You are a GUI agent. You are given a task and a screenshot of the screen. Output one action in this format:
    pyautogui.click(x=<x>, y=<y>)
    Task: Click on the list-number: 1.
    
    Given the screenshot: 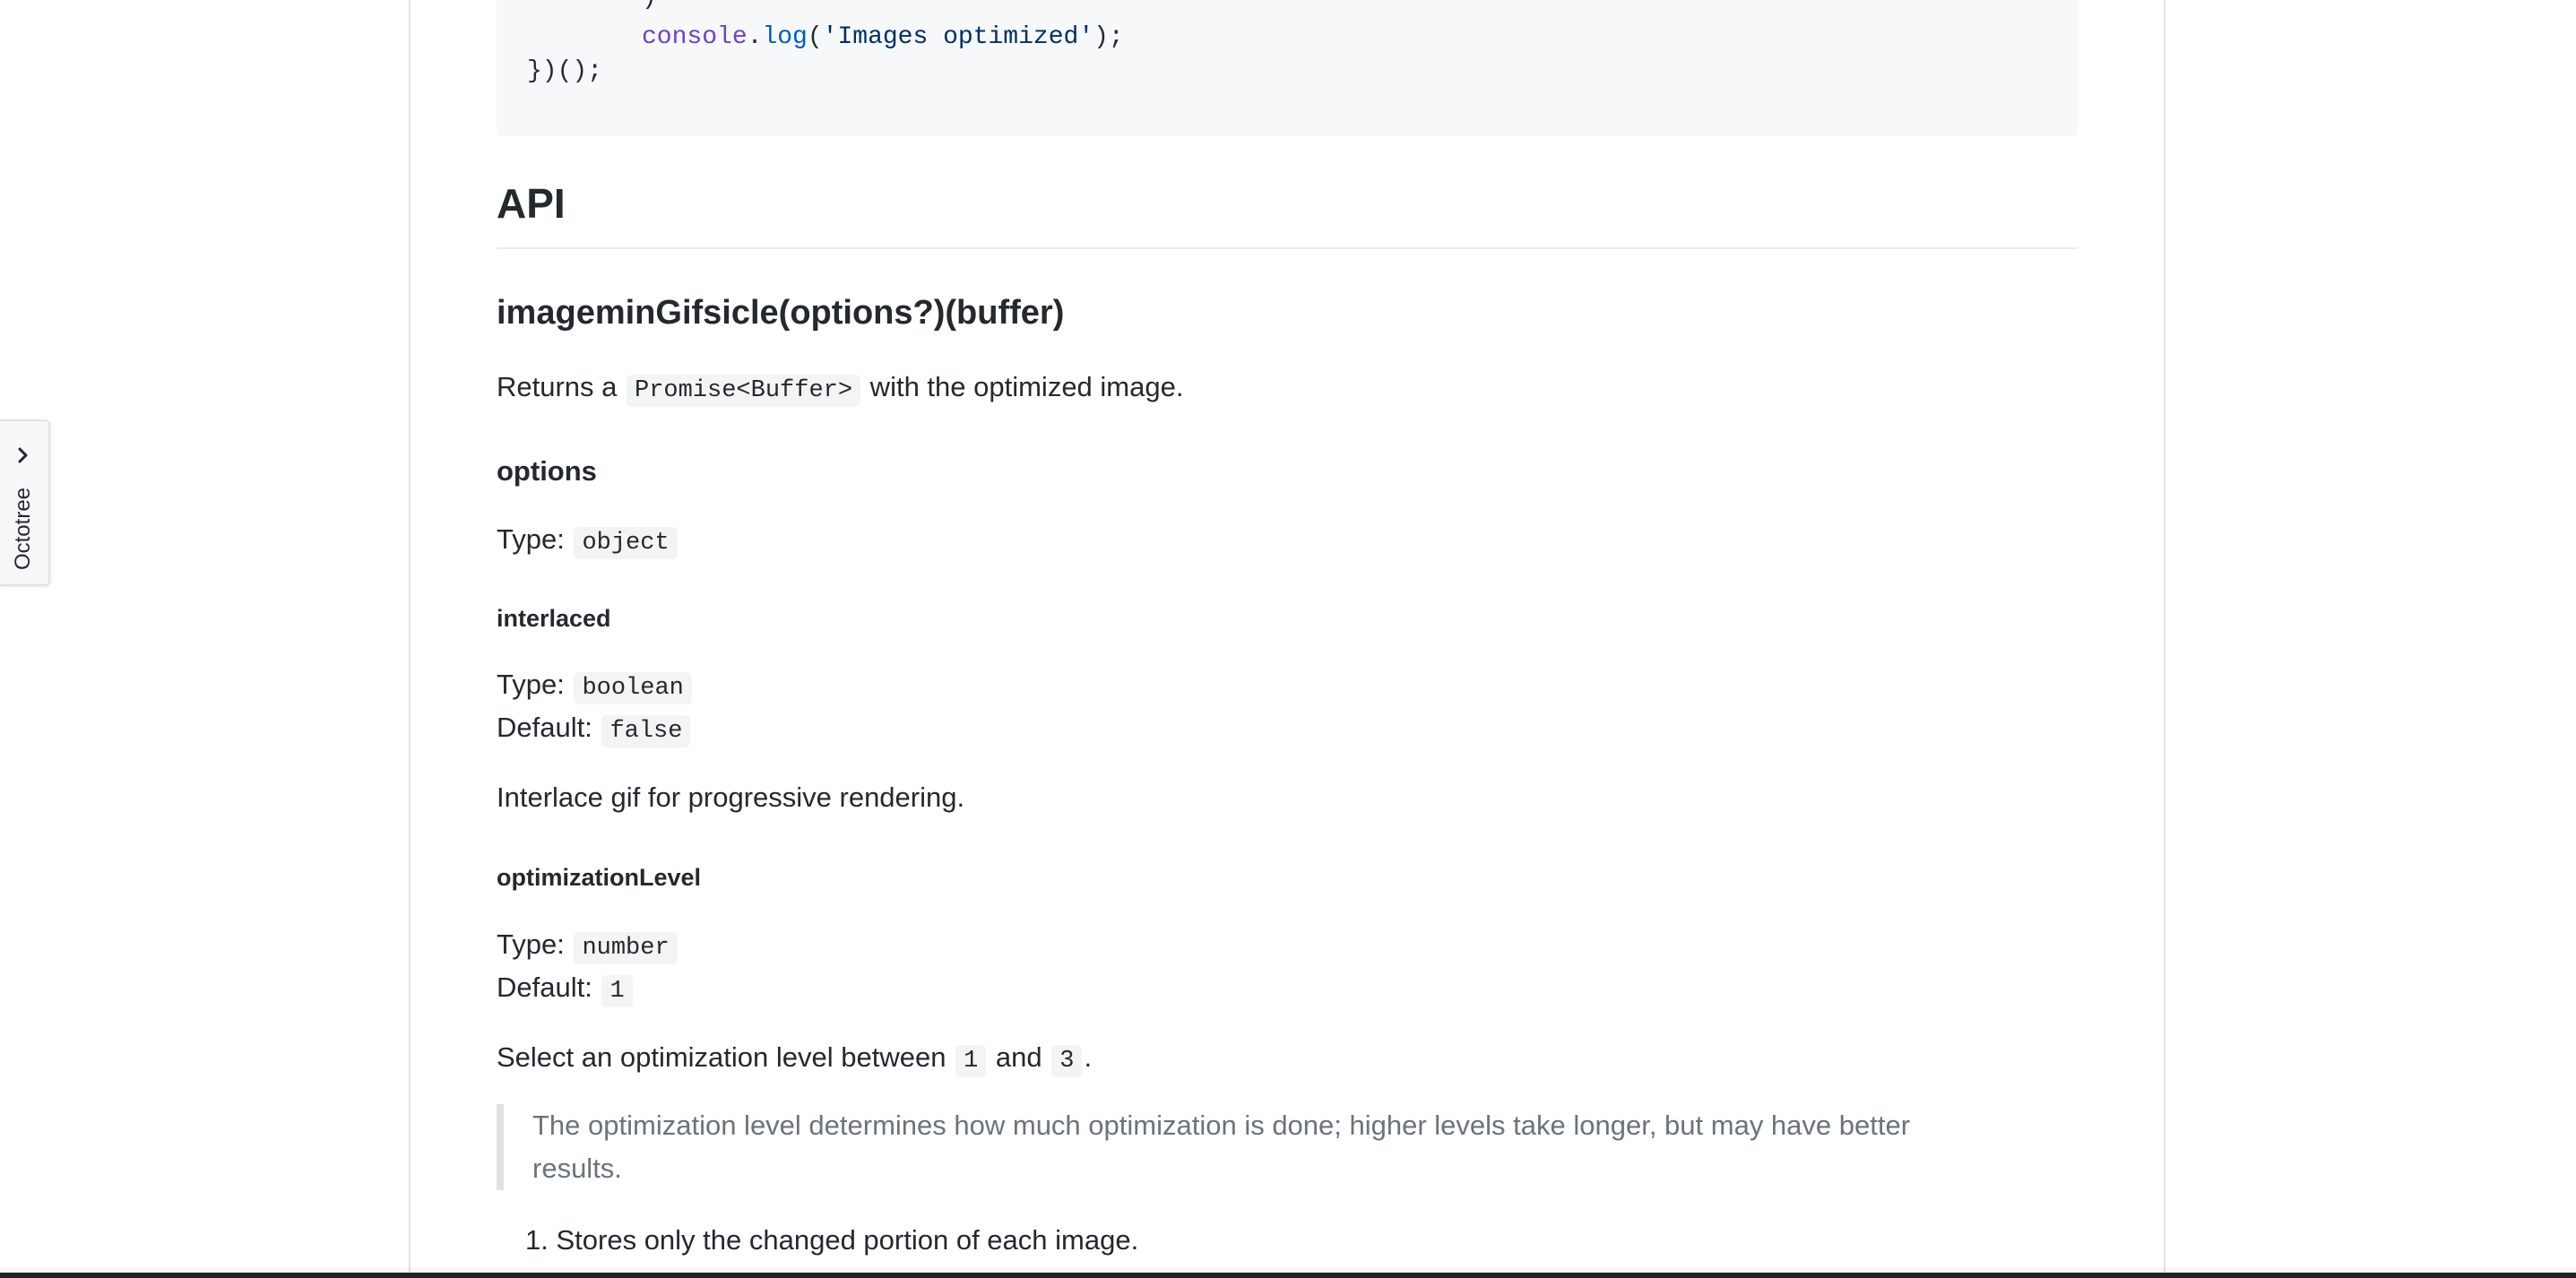 What is the action you would take?
    pyautogui.click(x=537, y=1240)
    